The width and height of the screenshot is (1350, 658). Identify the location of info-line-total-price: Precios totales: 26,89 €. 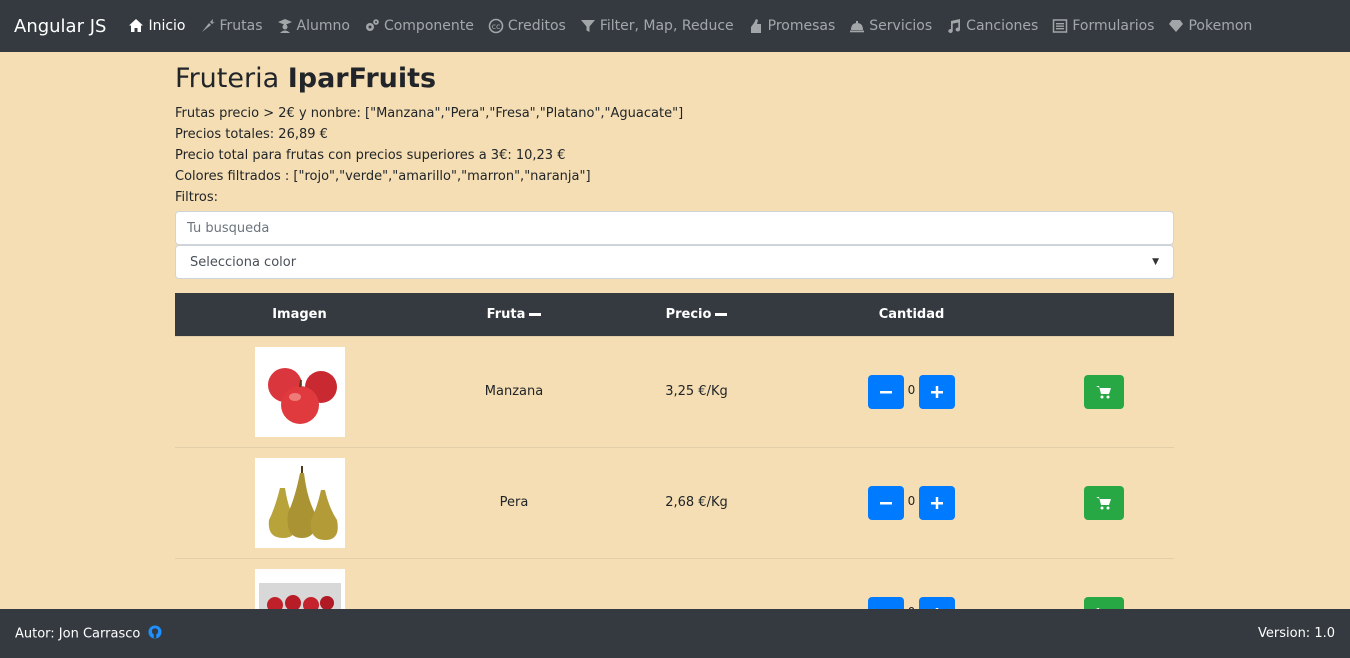
(251, 135).